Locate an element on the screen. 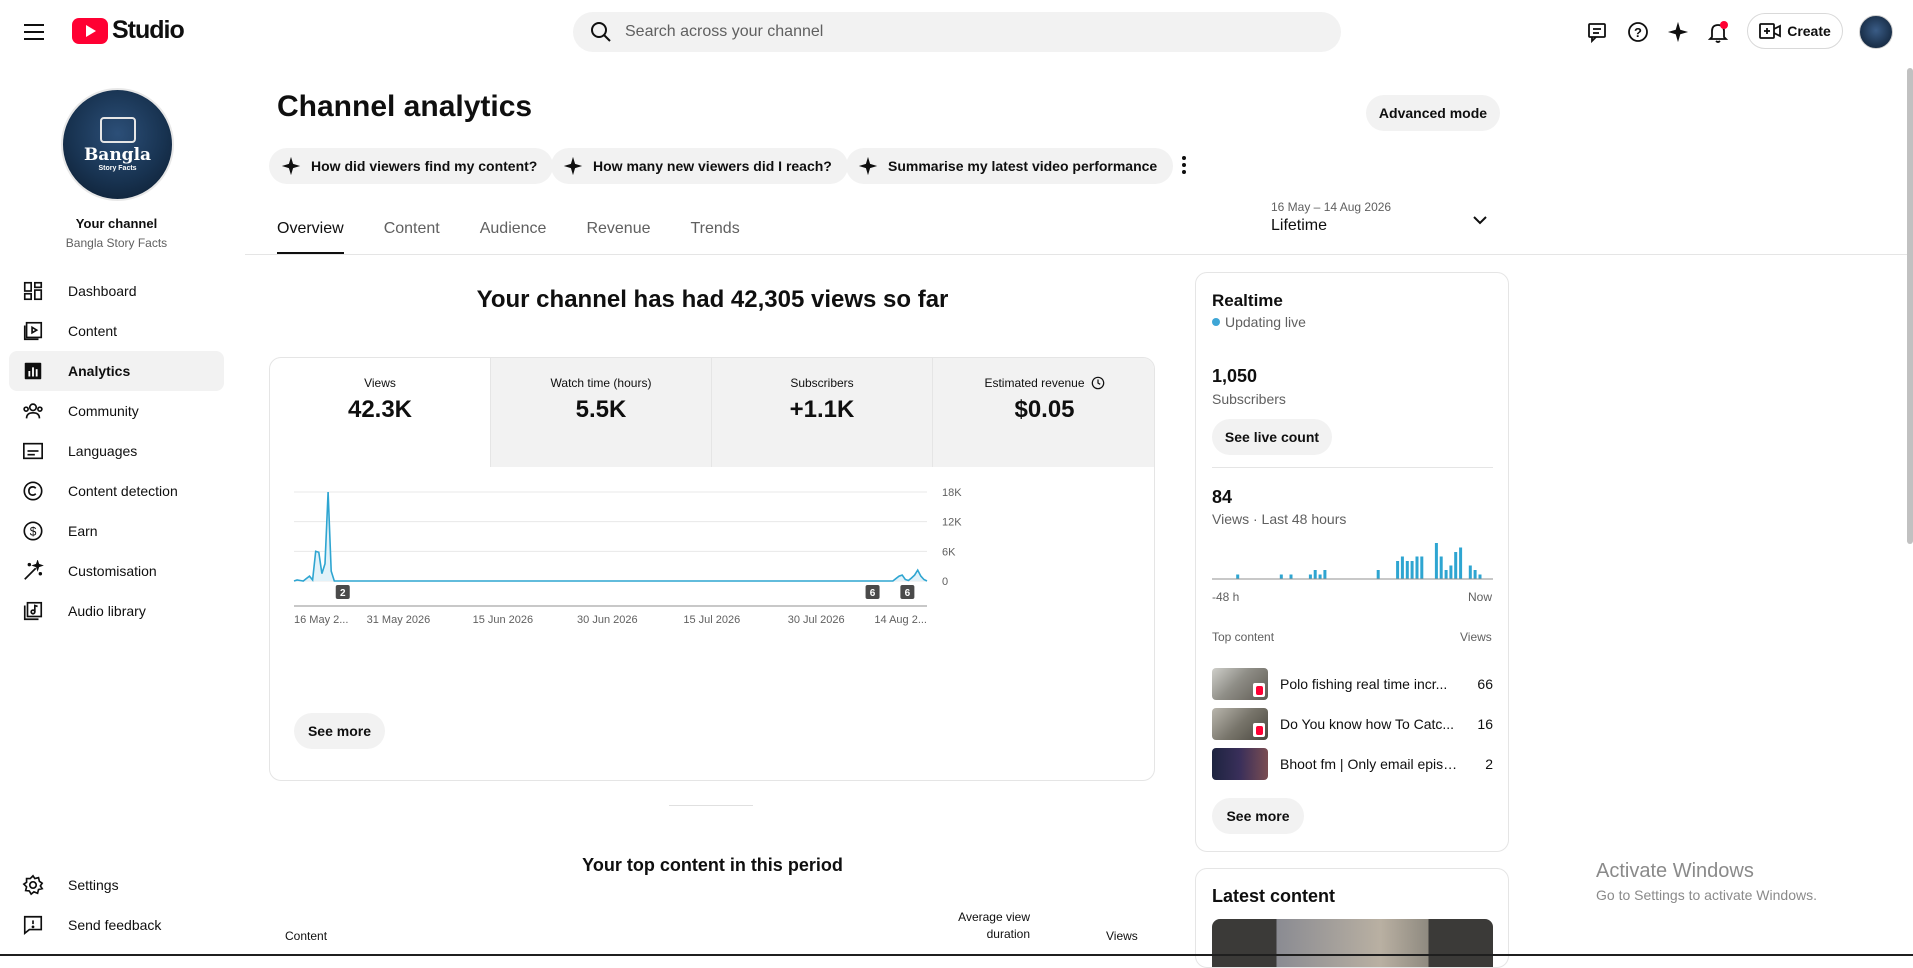  tab-audience: Audience is located at coordinates (513, 237).